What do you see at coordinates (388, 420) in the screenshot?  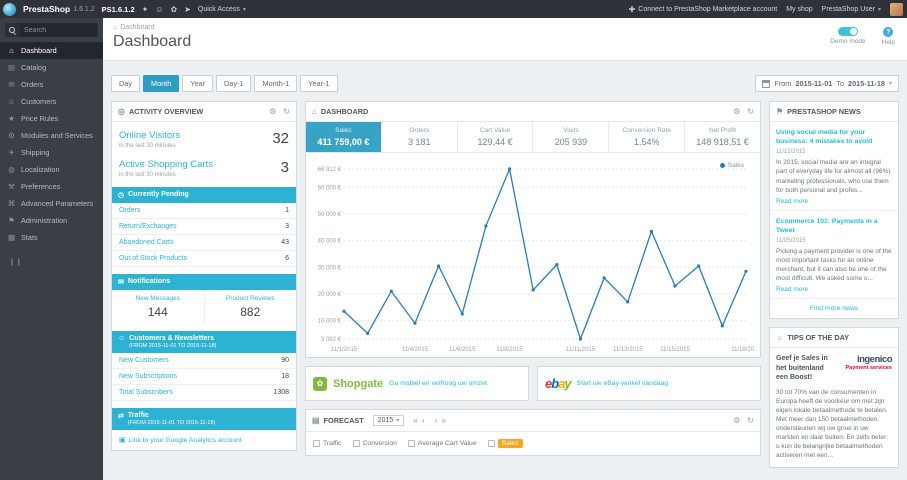 I see `year-select: 2015 ▾` at bounding box center [388, 420].